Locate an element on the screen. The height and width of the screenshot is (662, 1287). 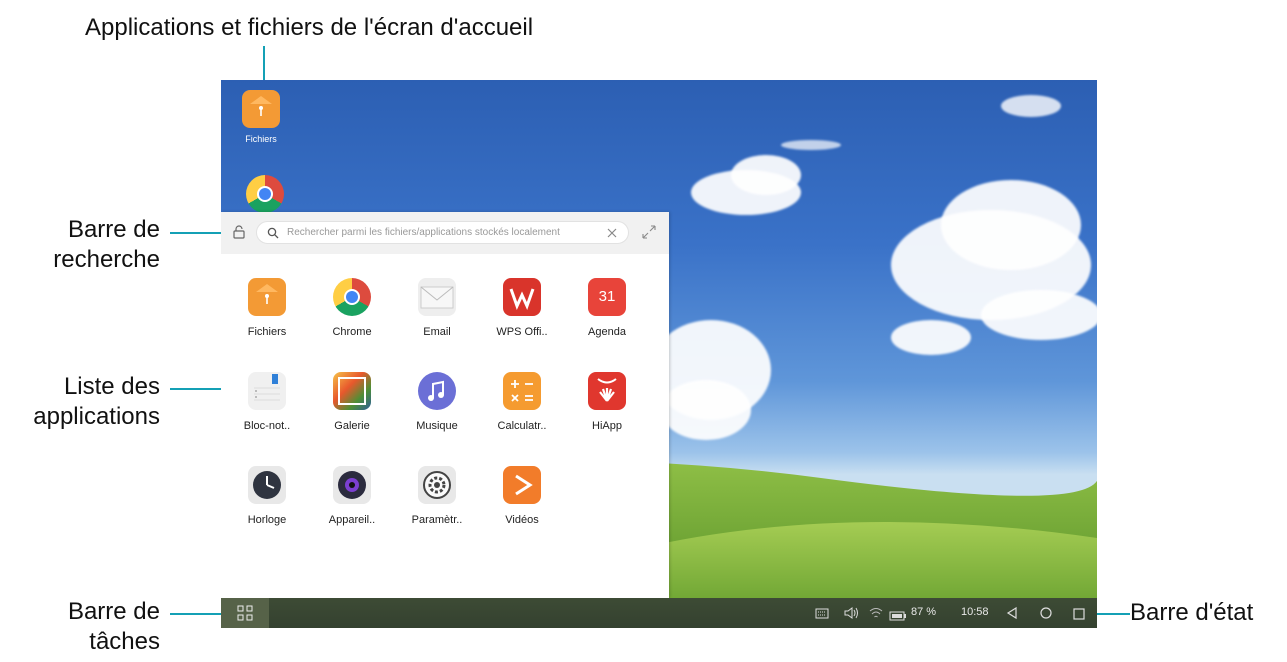
callout-app-list-line1: Liste des is located at coordinates (111, 386).